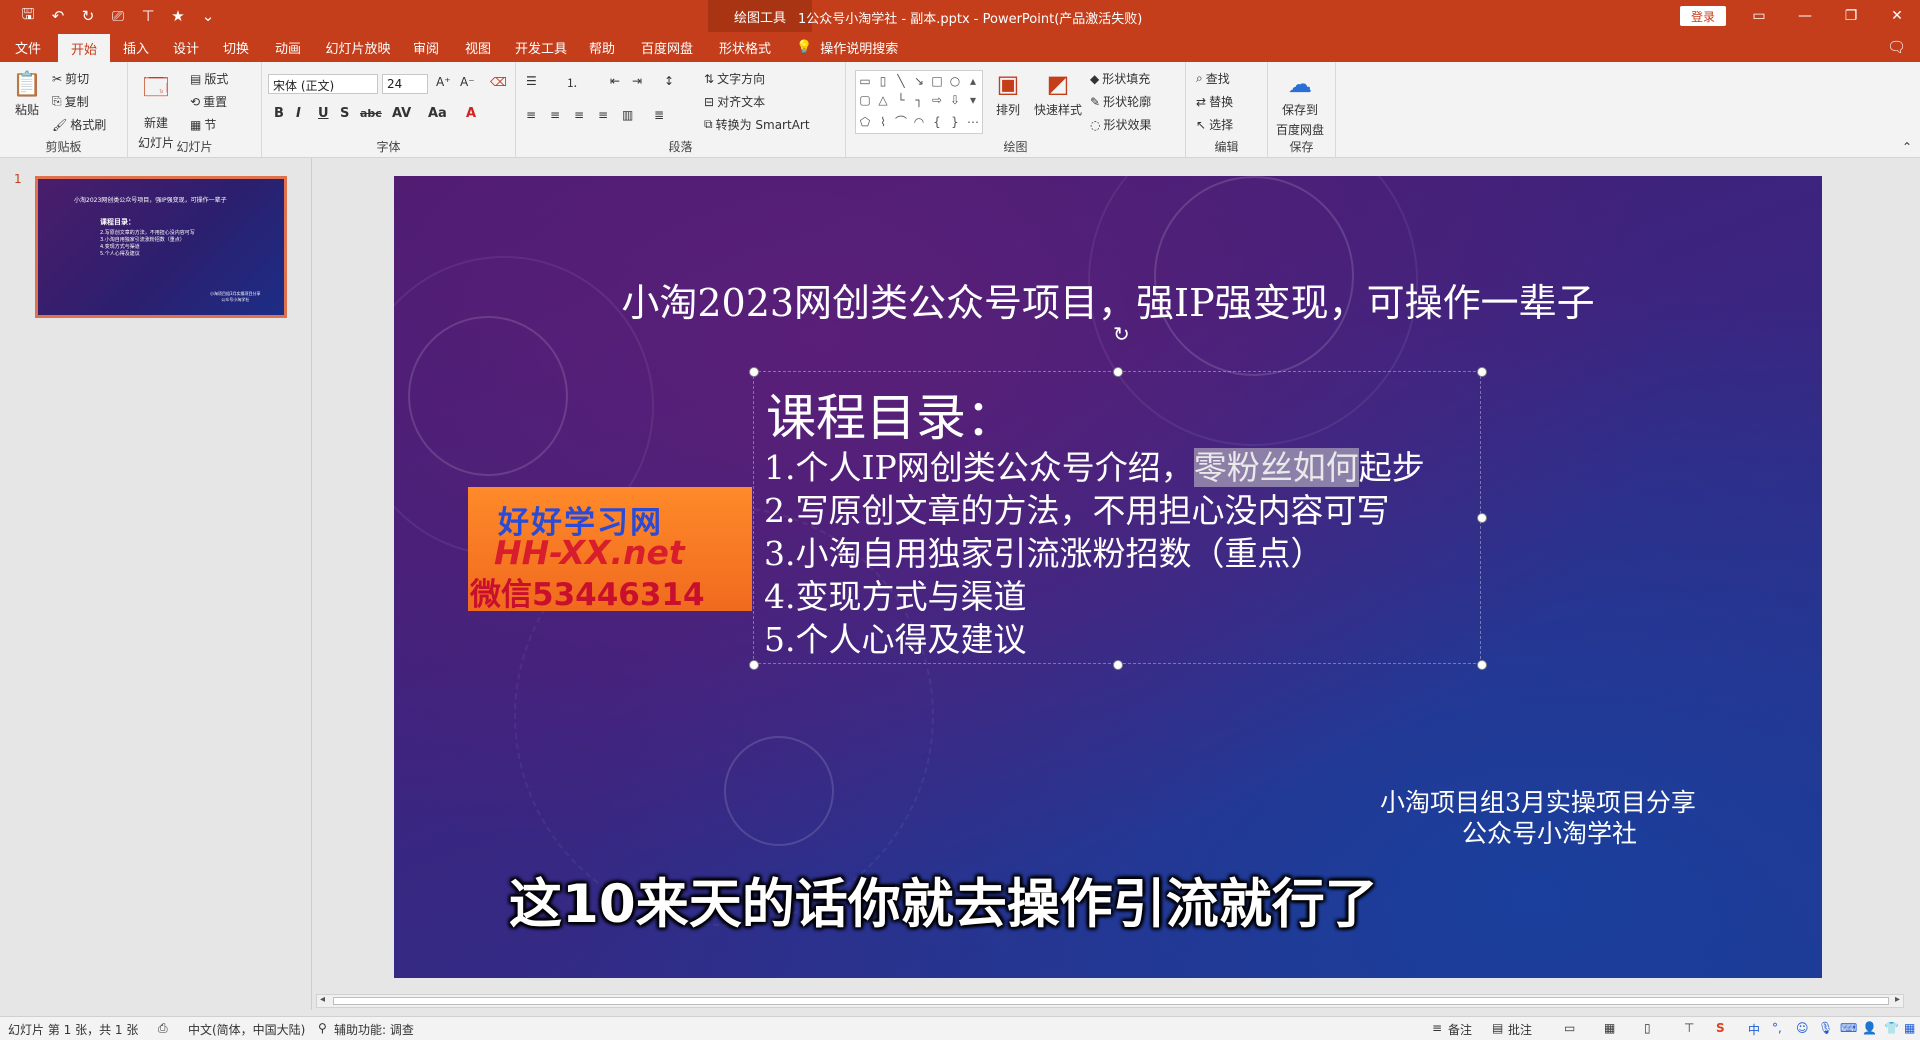 Image resolution: width=1920 pixels, height=1040 pixels. I want to click on smartart-button: ⧉ 转换为 SmartArt, so click(757, 124).